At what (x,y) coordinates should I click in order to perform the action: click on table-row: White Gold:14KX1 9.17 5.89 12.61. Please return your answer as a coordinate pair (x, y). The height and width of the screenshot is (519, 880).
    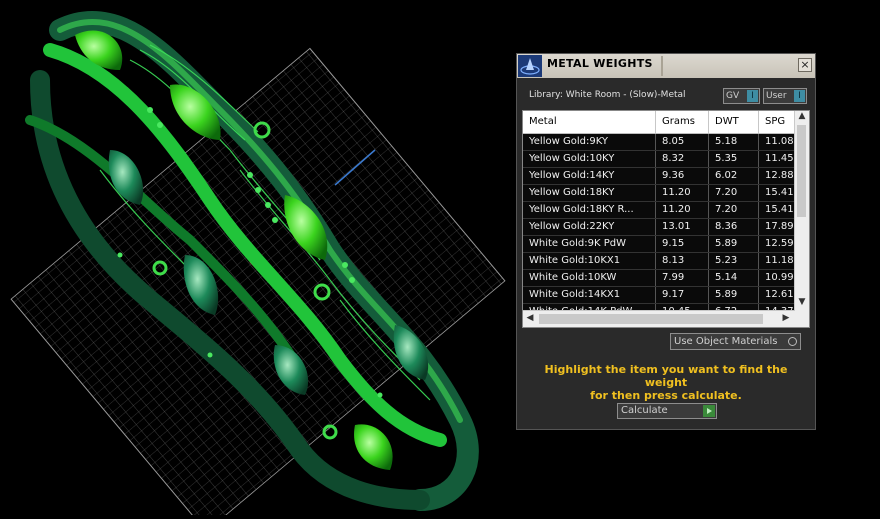
    Looking at the image, I should click on (659, 295).